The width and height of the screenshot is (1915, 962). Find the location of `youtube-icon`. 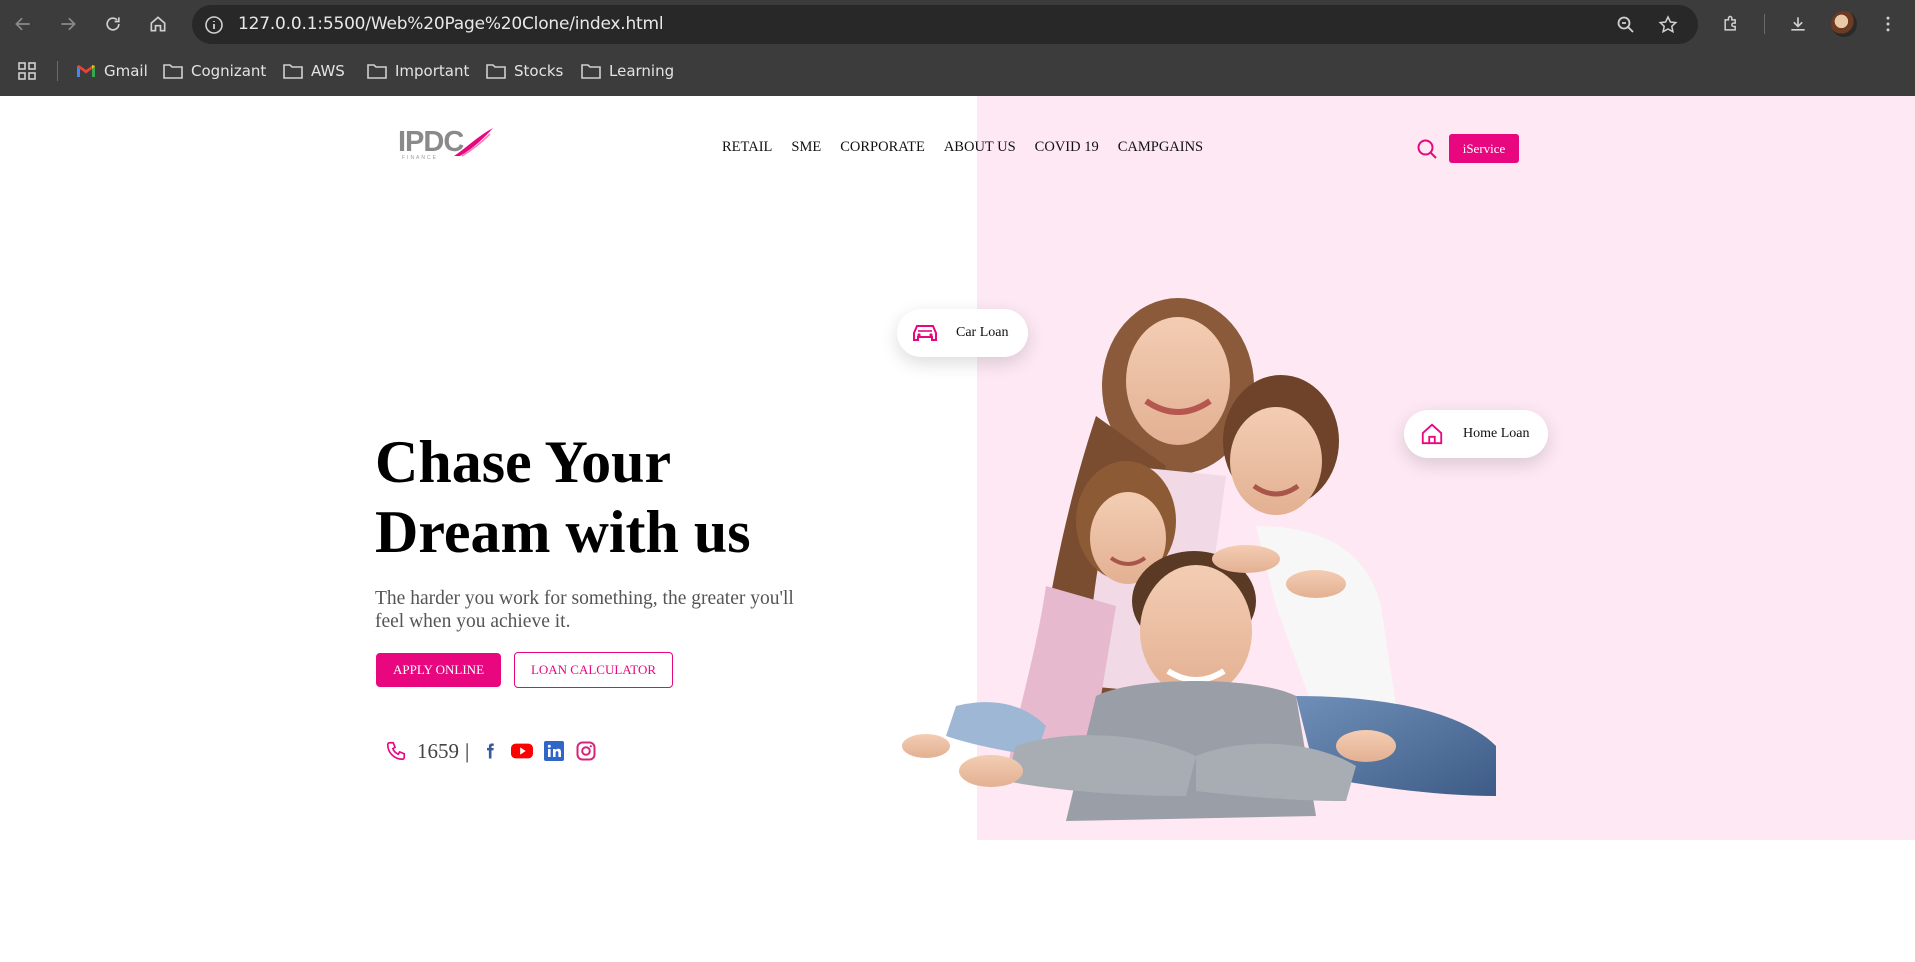

youtube-icon is located at coordinates (522, 751).